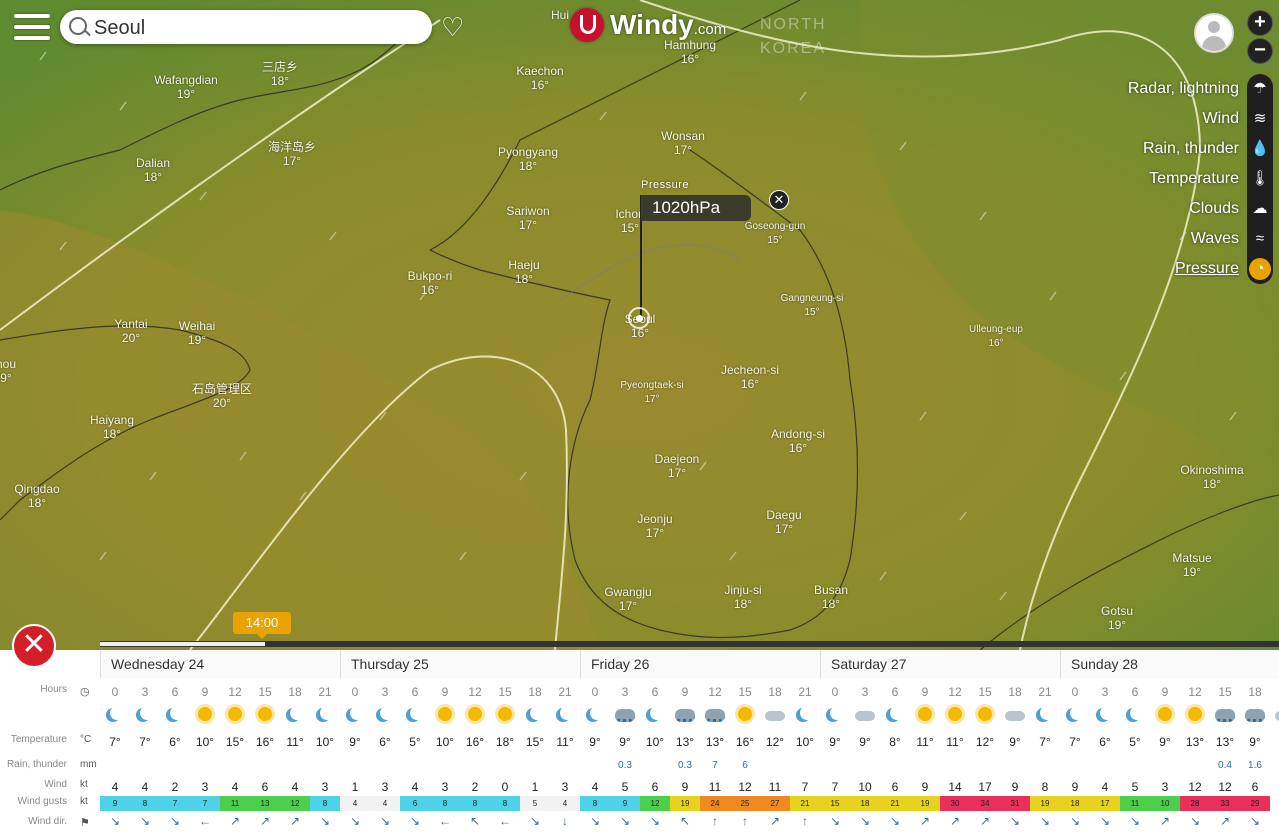 The width and height of the screenshot is (1279, 836). Describe the element at coordinates (1169, 180) in the screenshot. I see `layer-thermometer: Temperature 🌡` at that location.